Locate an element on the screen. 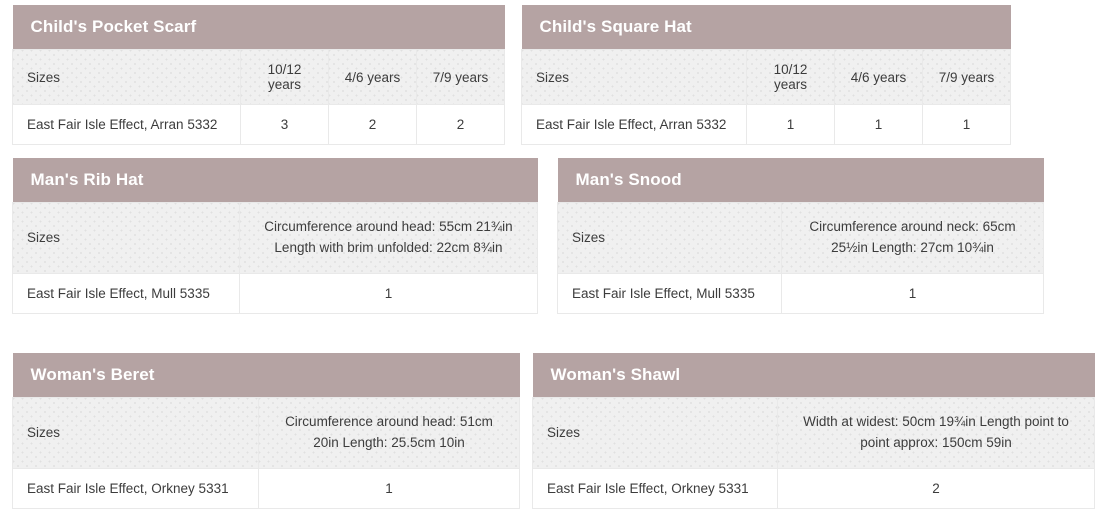 The image size is (1105, 525). table-title-row: Woman's Beret is located at coordinates (266, 375).